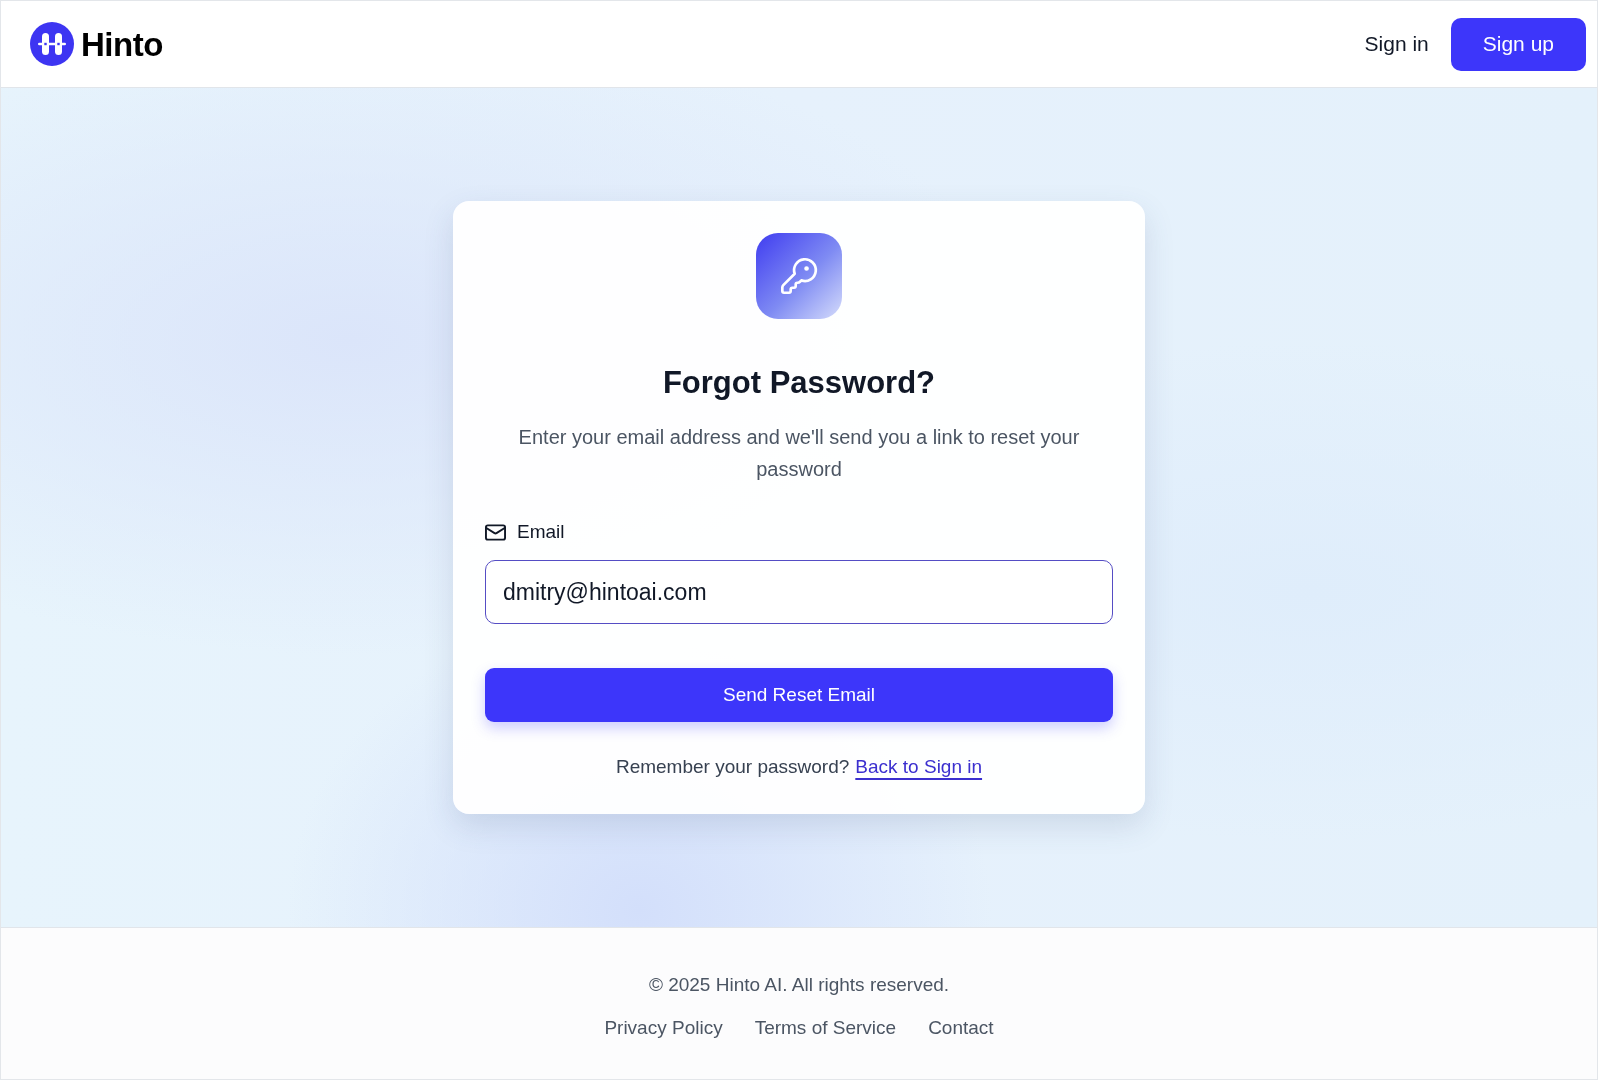  What do you see at coordinates (961, 1028) in the screenshot?
I see `footer-link: Contact` at bounding box center [961, 1028].